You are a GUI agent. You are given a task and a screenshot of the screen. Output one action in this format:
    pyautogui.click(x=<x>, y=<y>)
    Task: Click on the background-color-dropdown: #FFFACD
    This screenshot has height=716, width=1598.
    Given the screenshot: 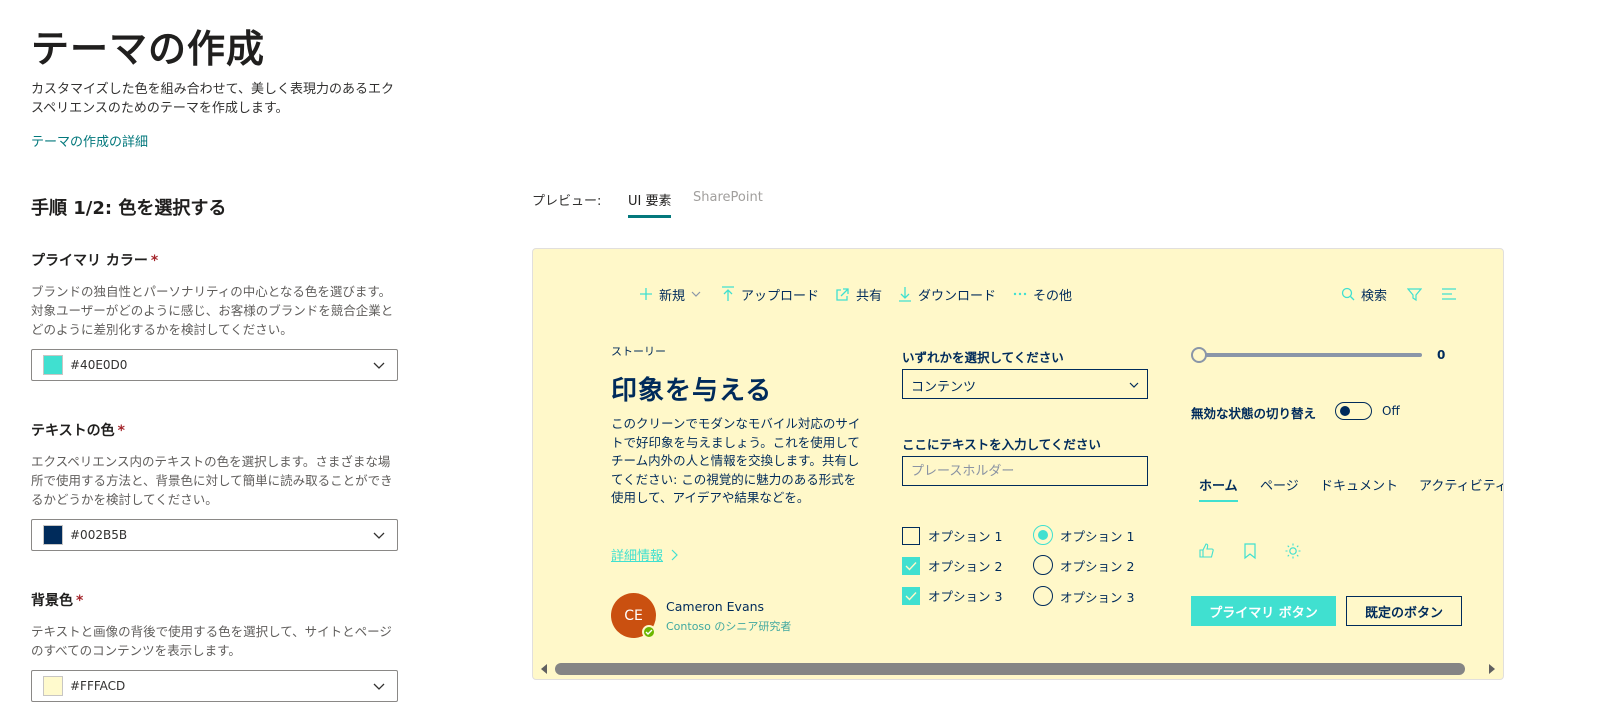 What is the action you would take?
    pyautogui.click(x=214, y=686)
    